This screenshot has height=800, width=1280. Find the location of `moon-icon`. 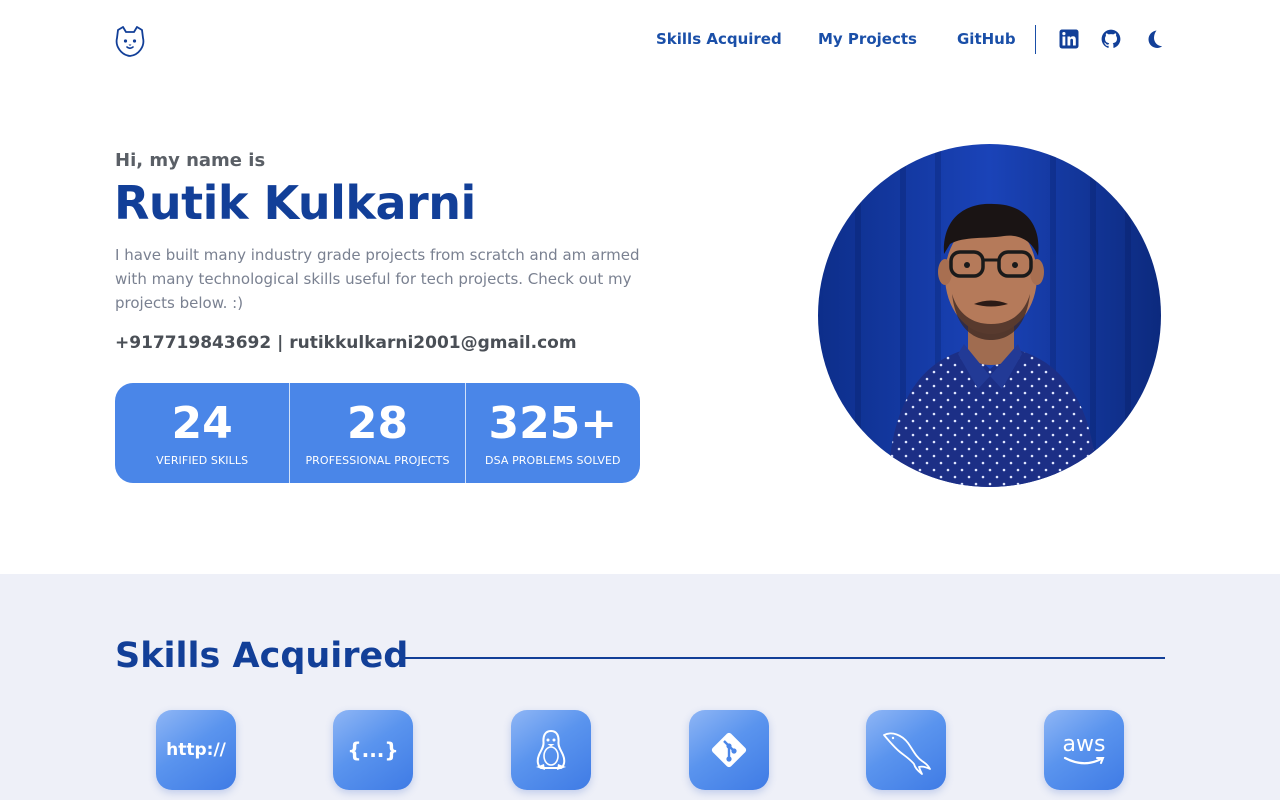

moon-icon is located at coordinates (1154, 39).